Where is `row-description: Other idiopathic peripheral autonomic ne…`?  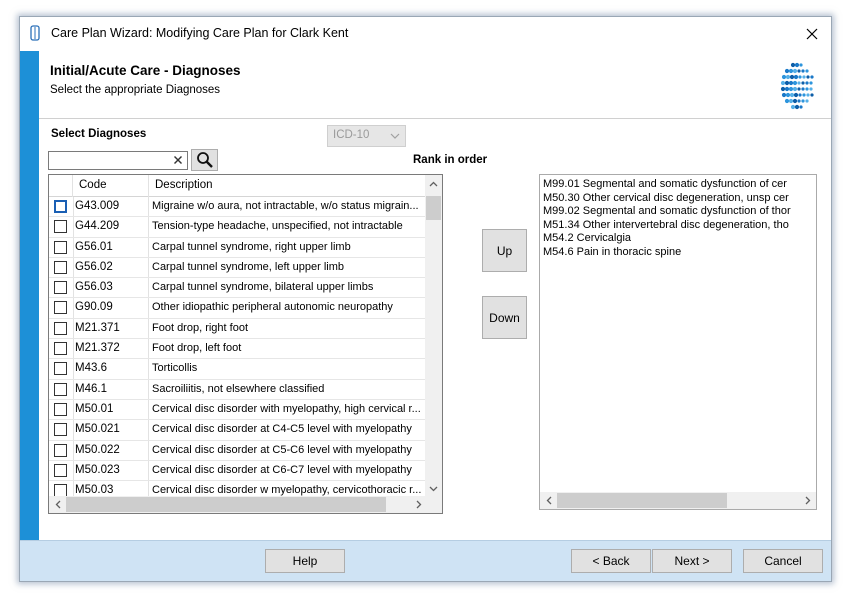 row-description: Other idiopathic peripheral autonomic ne… is located at coordinates (272, 307).